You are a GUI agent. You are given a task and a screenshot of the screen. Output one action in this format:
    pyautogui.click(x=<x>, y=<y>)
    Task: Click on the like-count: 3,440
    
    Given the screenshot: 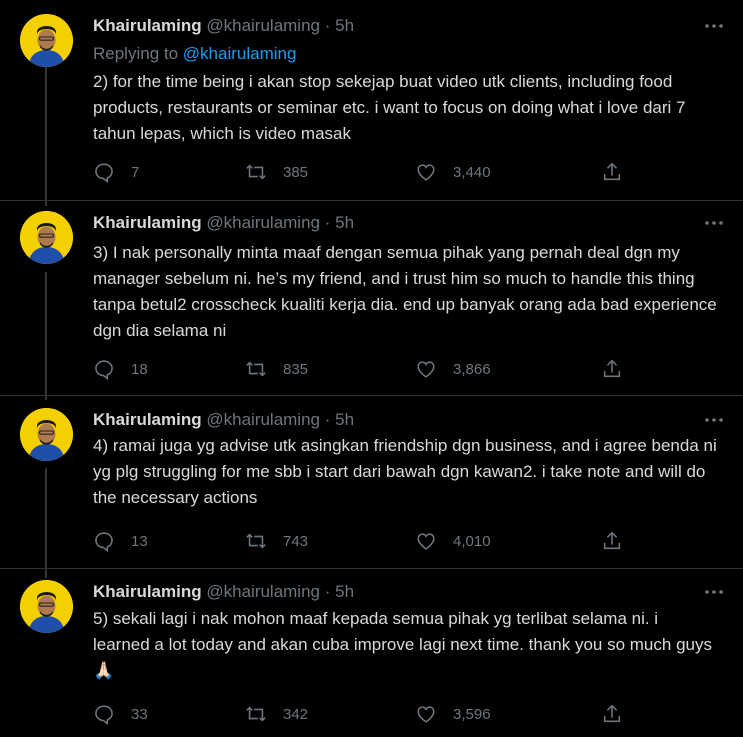 What is the action you would take?
    pyautogui.click(x=472, y=172)
    